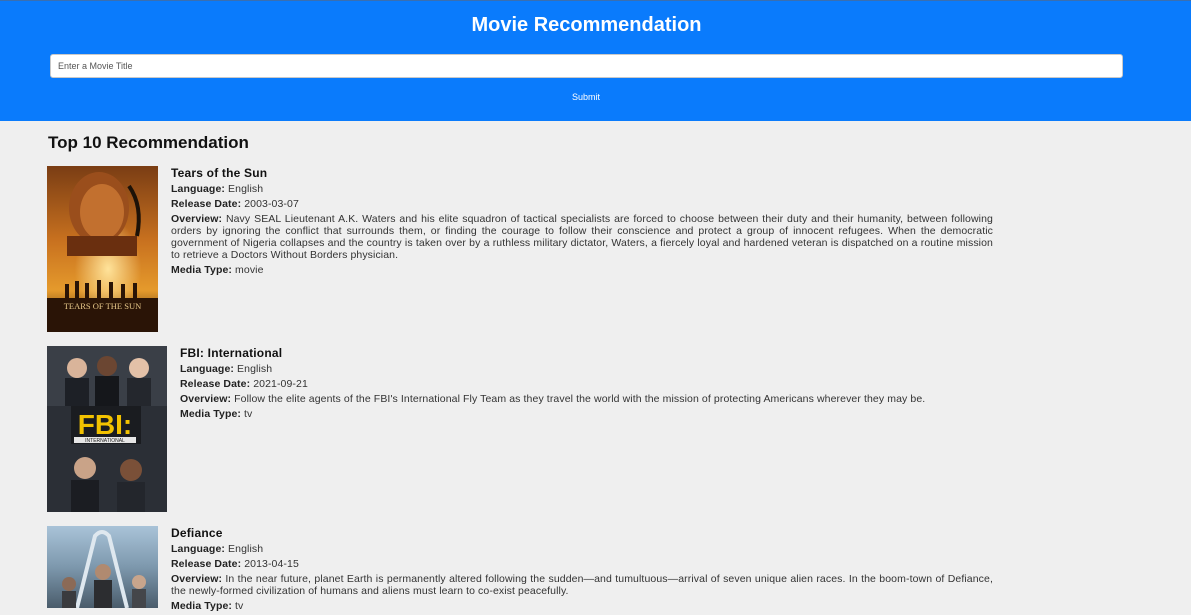 This screenshot has height=615, width=1191. I want to click on movie-release-date: Release Date: 2021-09-21, so click(591, 384).